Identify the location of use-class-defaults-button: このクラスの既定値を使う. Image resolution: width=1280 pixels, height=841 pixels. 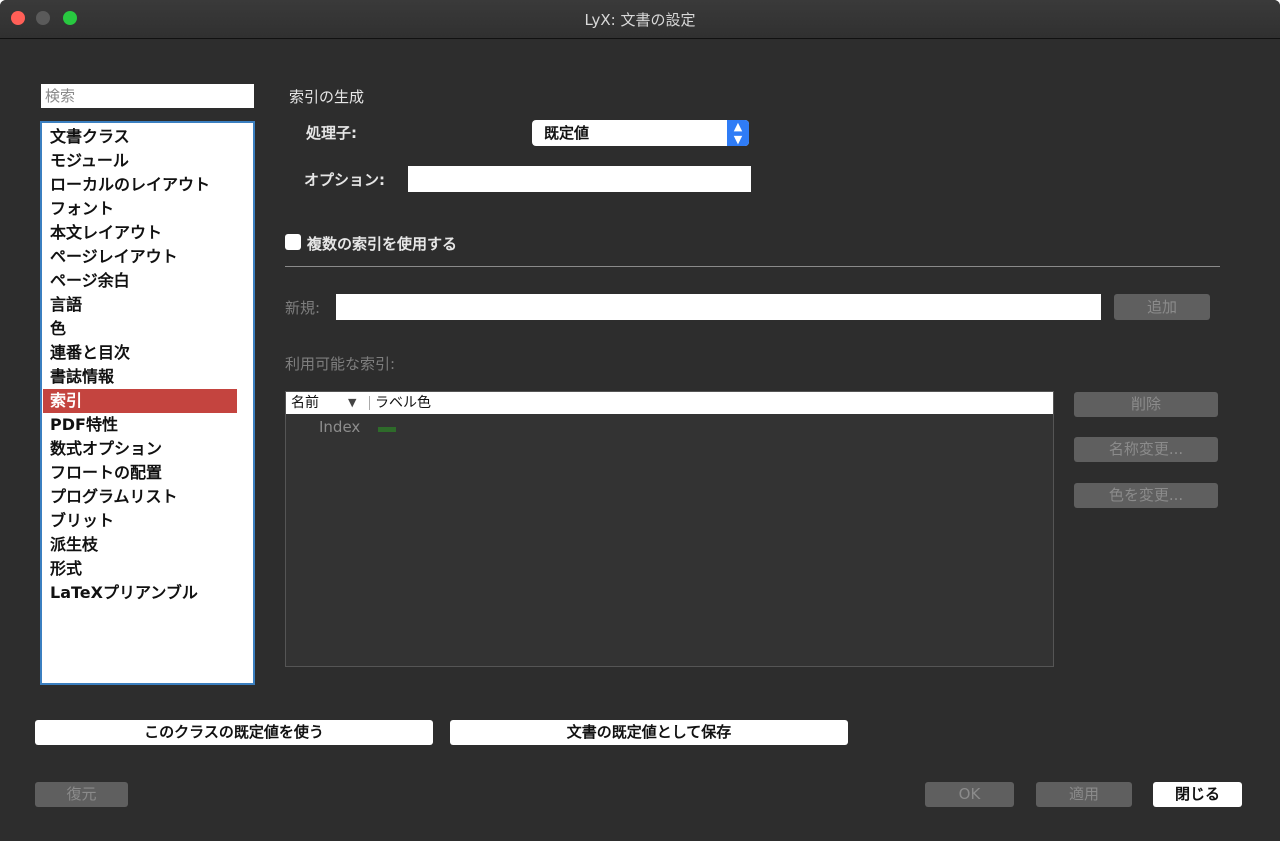
(234, 732).